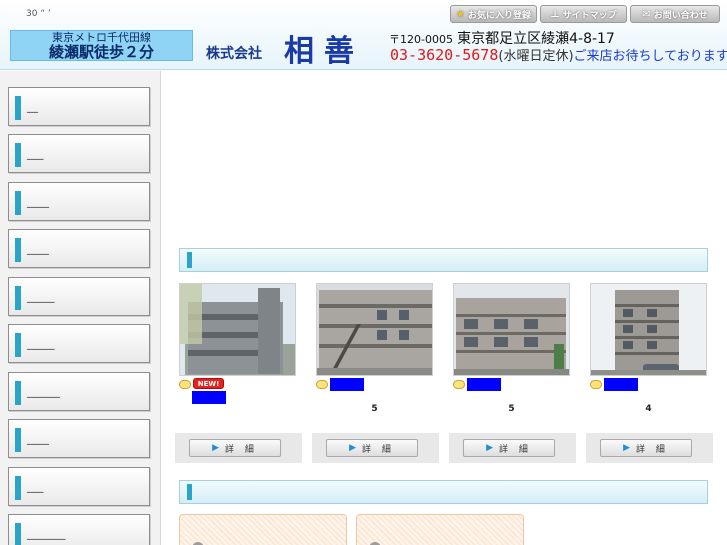 This screenshot has width=727, height=545. What do you see at coordinates (79, 296) in the screenshot?
I see `sidebar-item-5: _____` at bounding box center [79, 296].